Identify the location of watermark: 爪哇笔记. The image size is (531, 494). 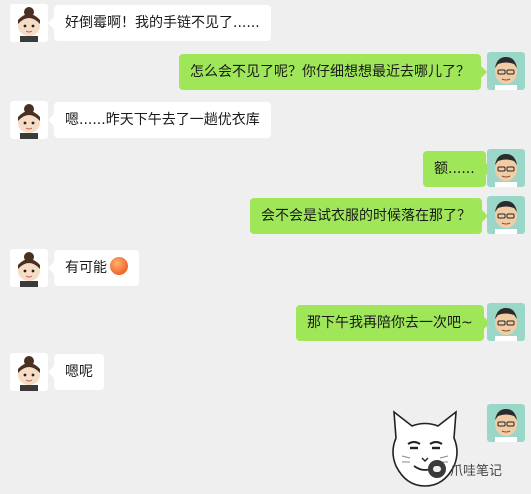
(465, 469).